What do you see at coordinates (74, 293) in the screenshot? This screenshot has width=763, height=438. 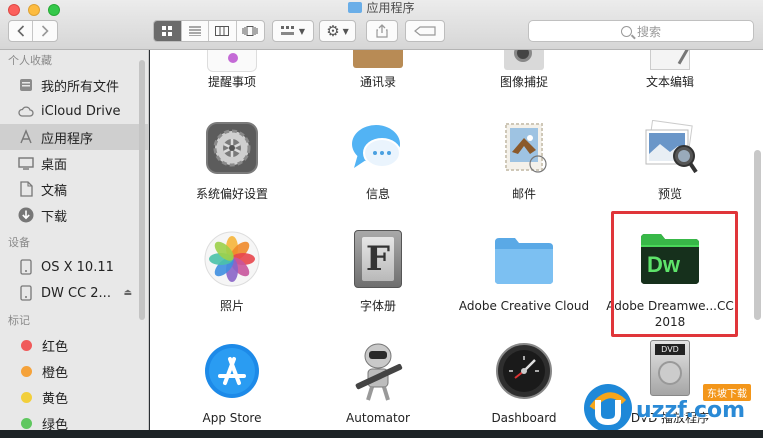 I see `sidebar-item-dw-cc: DW CC 2... ⏏` at bounding box center [74, 293].